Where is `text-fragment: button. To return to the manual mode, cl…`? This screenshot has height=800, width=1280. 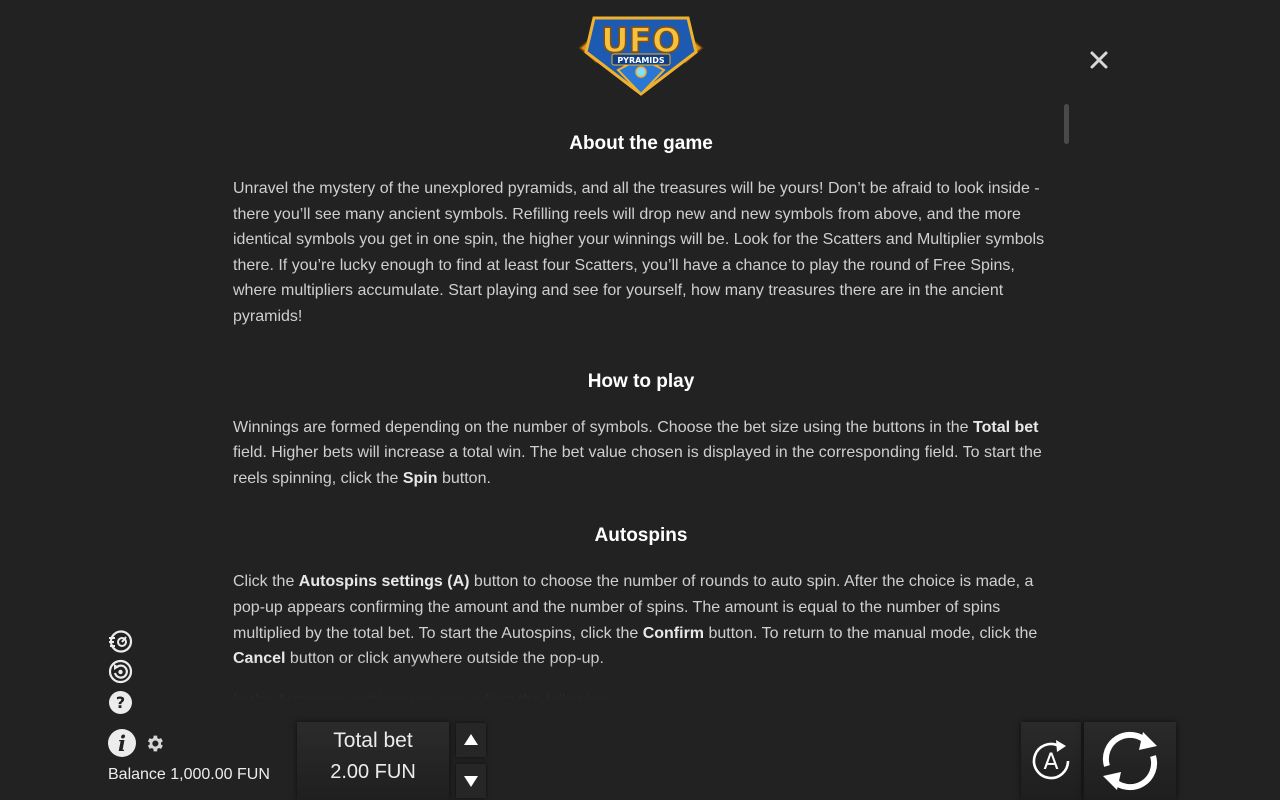 text-fragment: button. To return to the manual mode, cl… is located at coordinates (871, 633).